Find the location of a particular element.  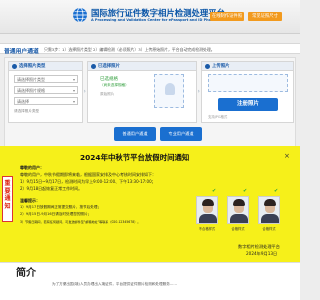

photo-spec-select: 请选择照片规格 is located at coordinates (46, 90).